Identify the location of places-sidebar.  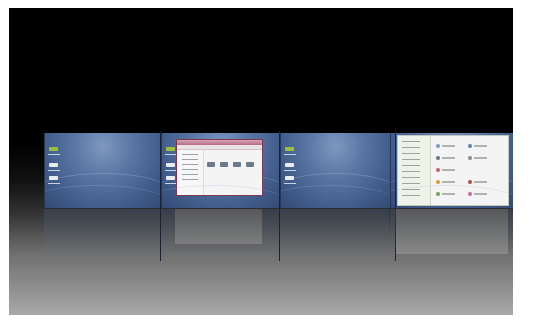
(190, 172).